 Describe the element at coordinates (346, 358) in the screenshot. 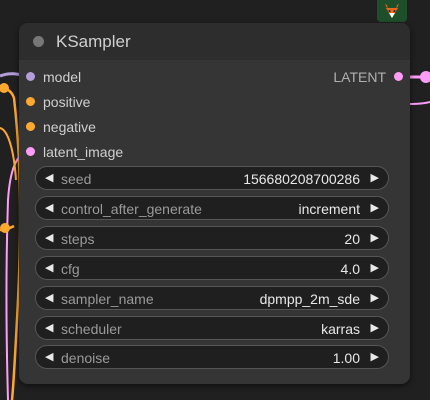

I see `widget-value: 1.00` at that location.